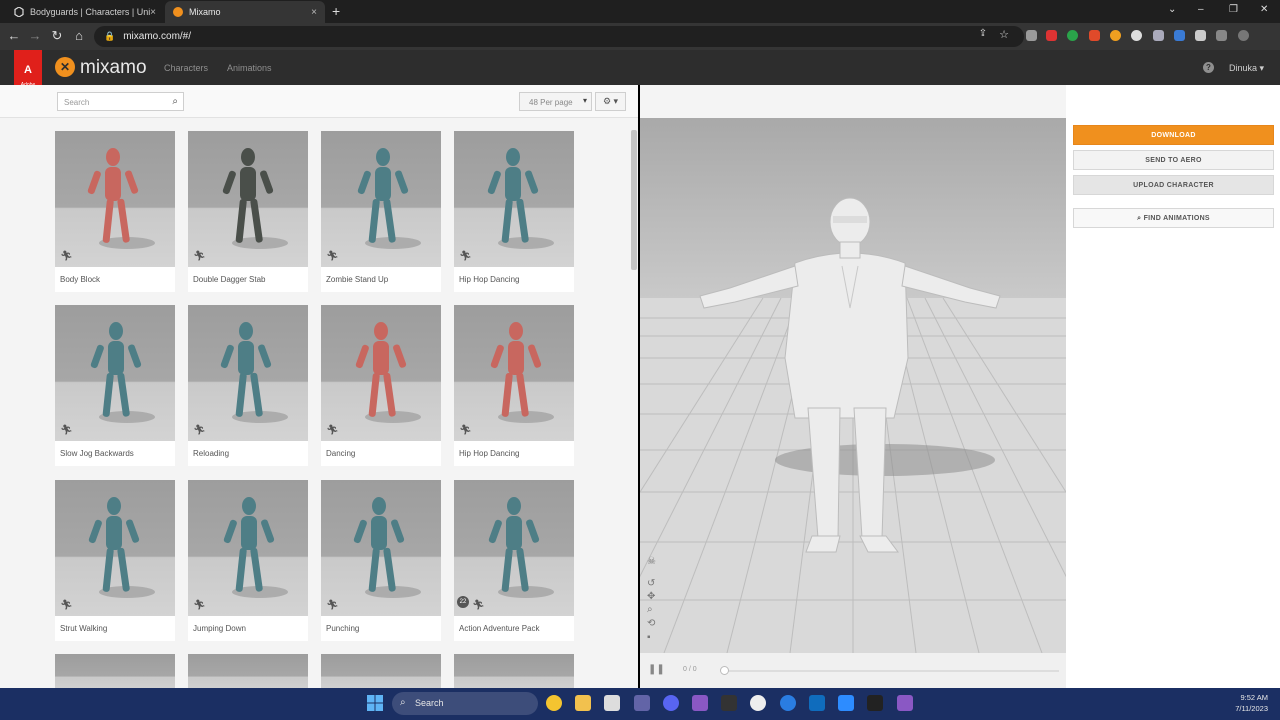 The width and height of the screenshot is (1280, 720). Describe the element at coordinates (120, 101) in the screenshot. I see `search-input: Search ⌕` at that location.